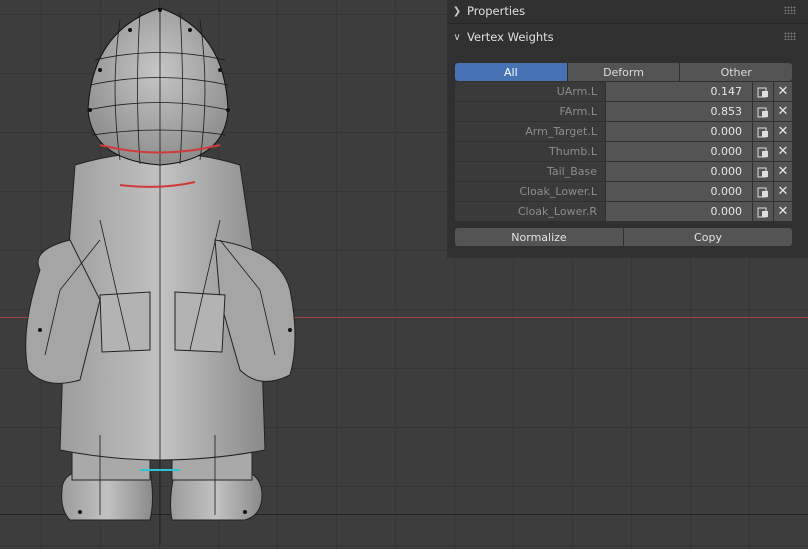 This screenshot has width=808, height=549. Describe the element at coordinates (627, 11) in the screenshot. I see `properties-panel-header: ❯ Properties` at that location.